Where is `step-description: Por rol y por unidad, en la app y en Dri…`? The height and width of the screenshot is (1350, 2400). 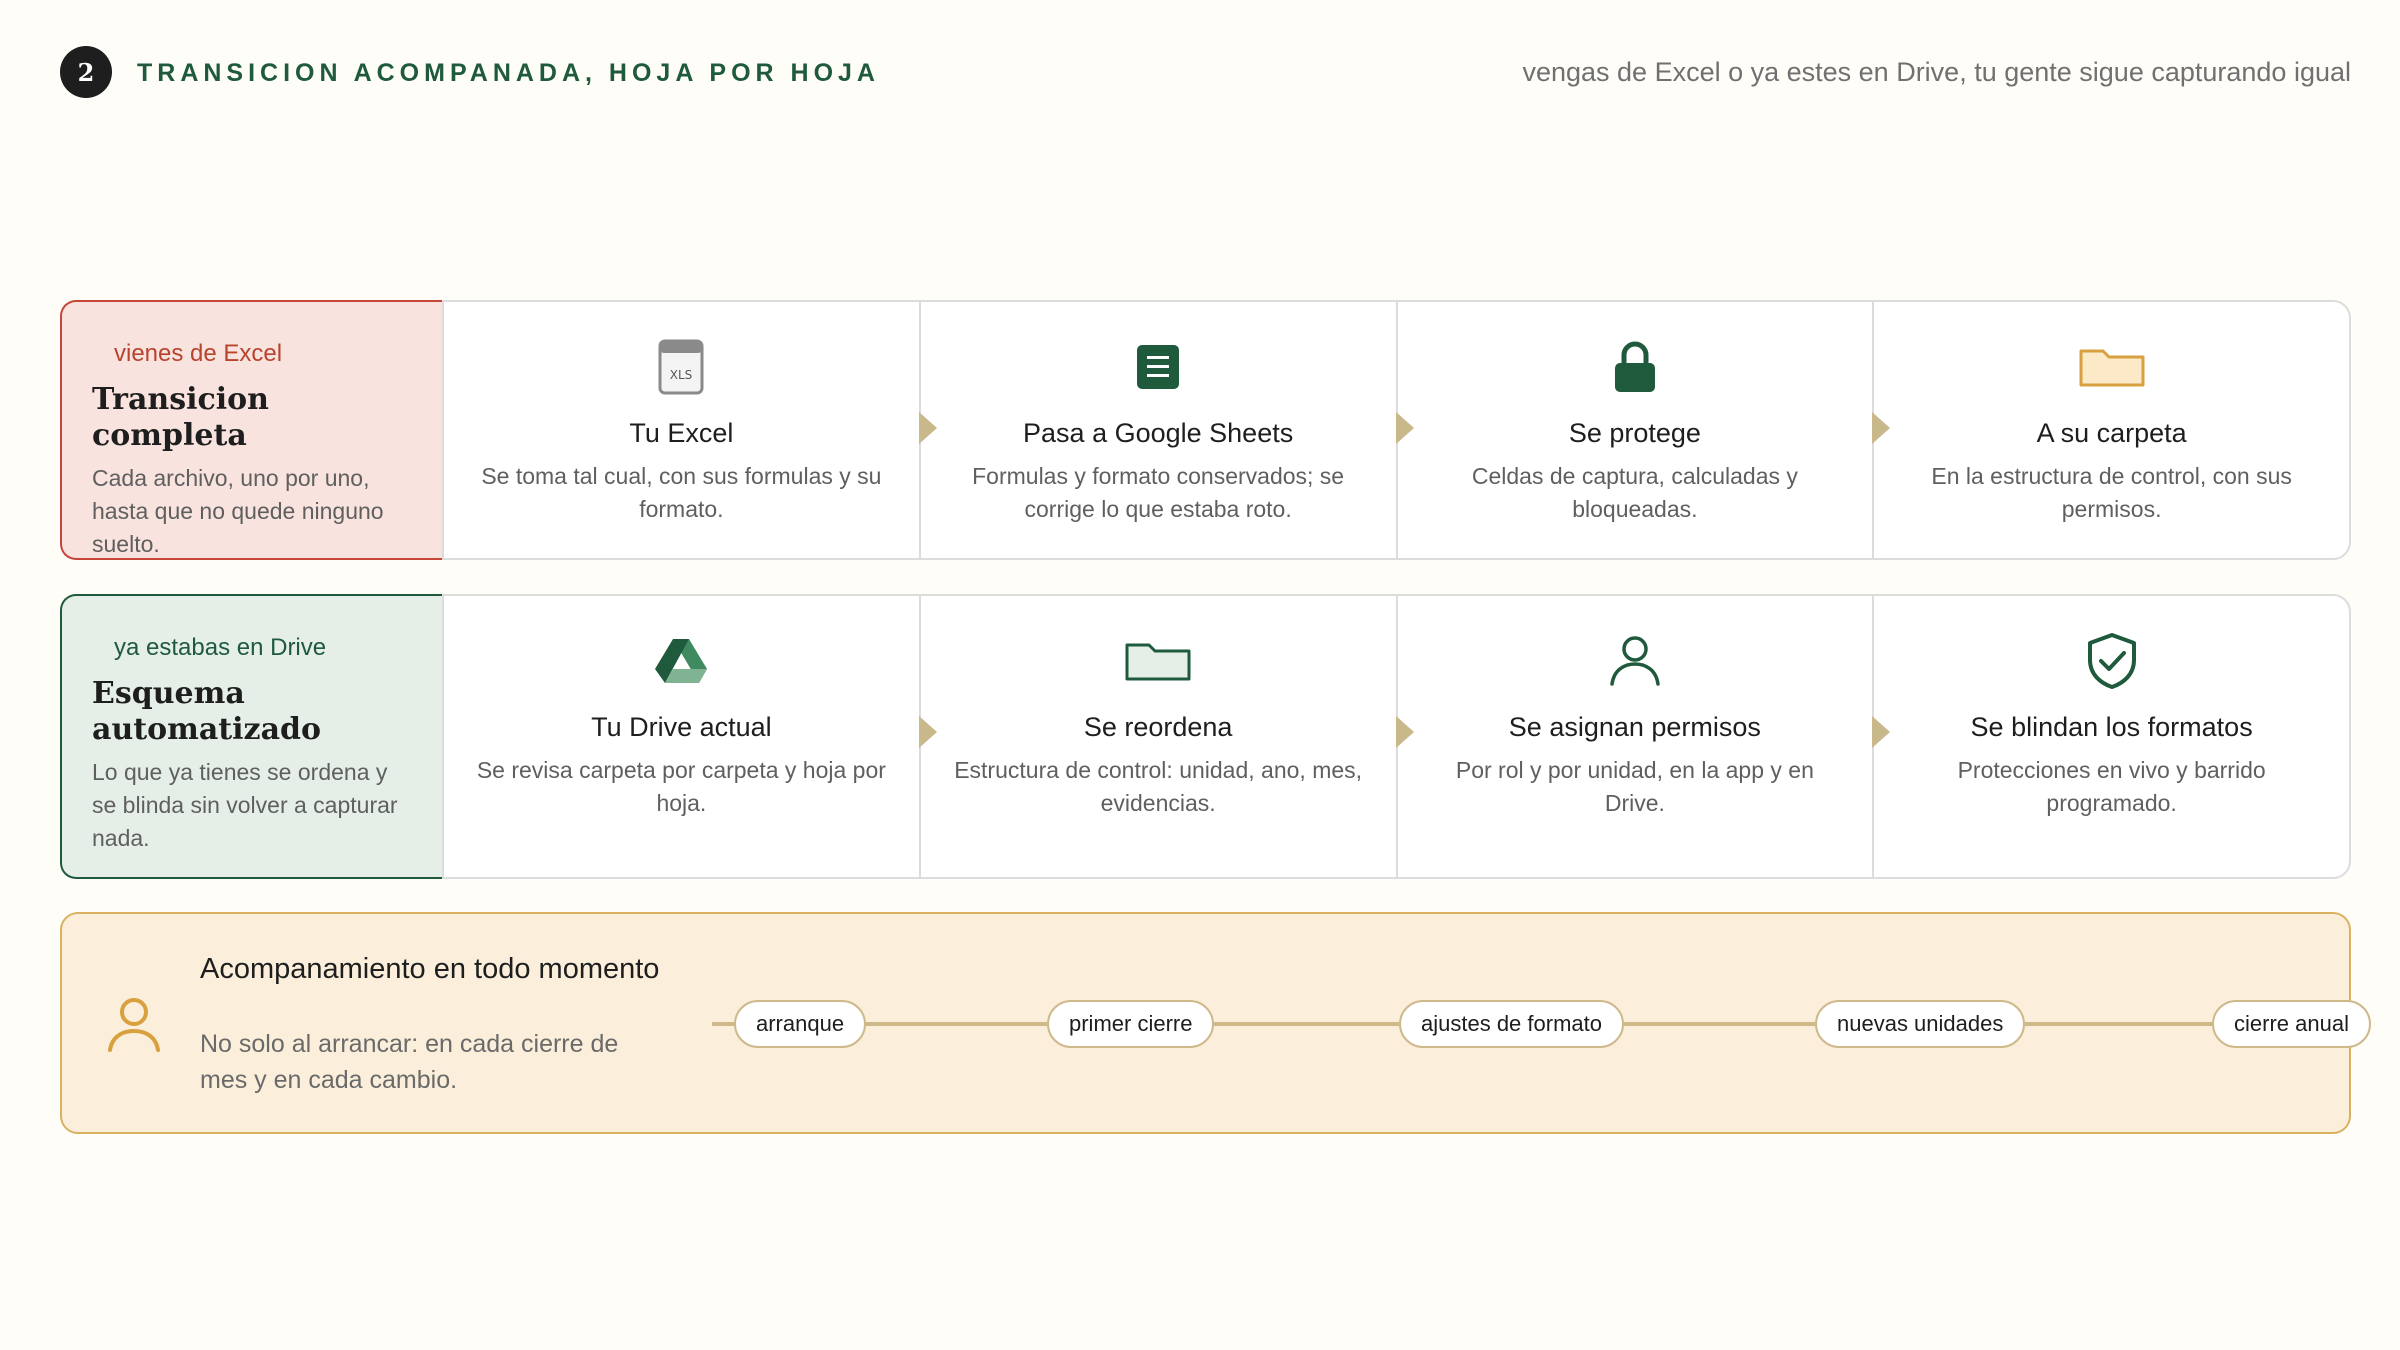
step-description: Por rol y por unidad, en la app y en Dri… is located at coordinates (1634, 786).